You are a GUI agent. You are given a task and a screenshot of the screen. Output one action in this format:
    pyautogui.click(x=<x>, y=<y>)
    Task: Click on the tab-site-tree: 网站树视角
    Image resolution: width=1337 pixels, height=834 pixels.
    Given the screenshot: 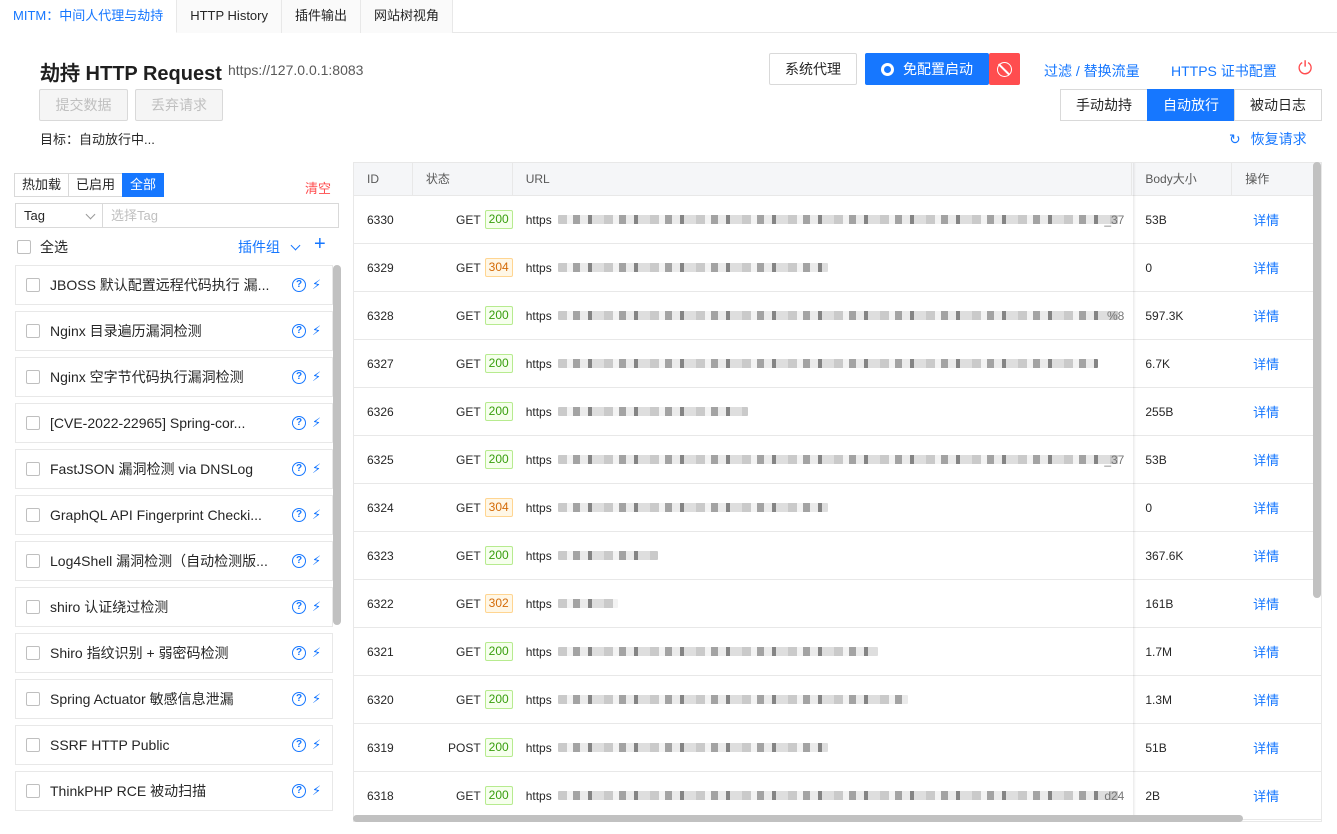 What is the action you would take?
    pyautogui.click(x=407, y=16)
    